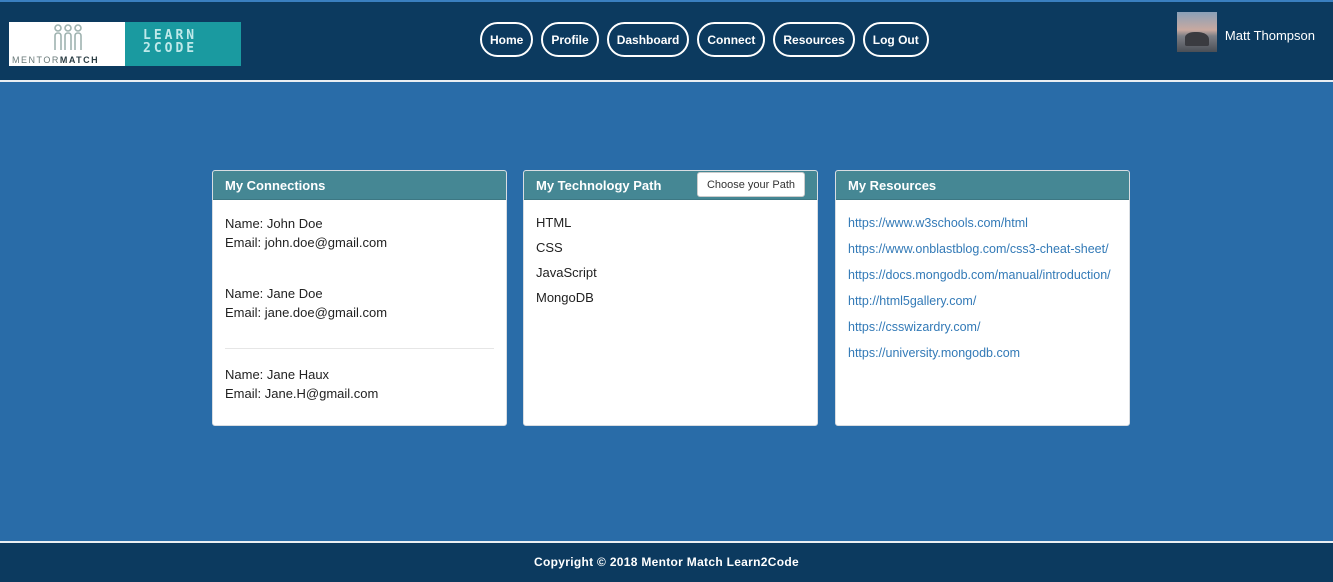 The height and width of the screenshot is (582, 1333). I want to click on connection-name: Name: John Doe, so click(274, 223).